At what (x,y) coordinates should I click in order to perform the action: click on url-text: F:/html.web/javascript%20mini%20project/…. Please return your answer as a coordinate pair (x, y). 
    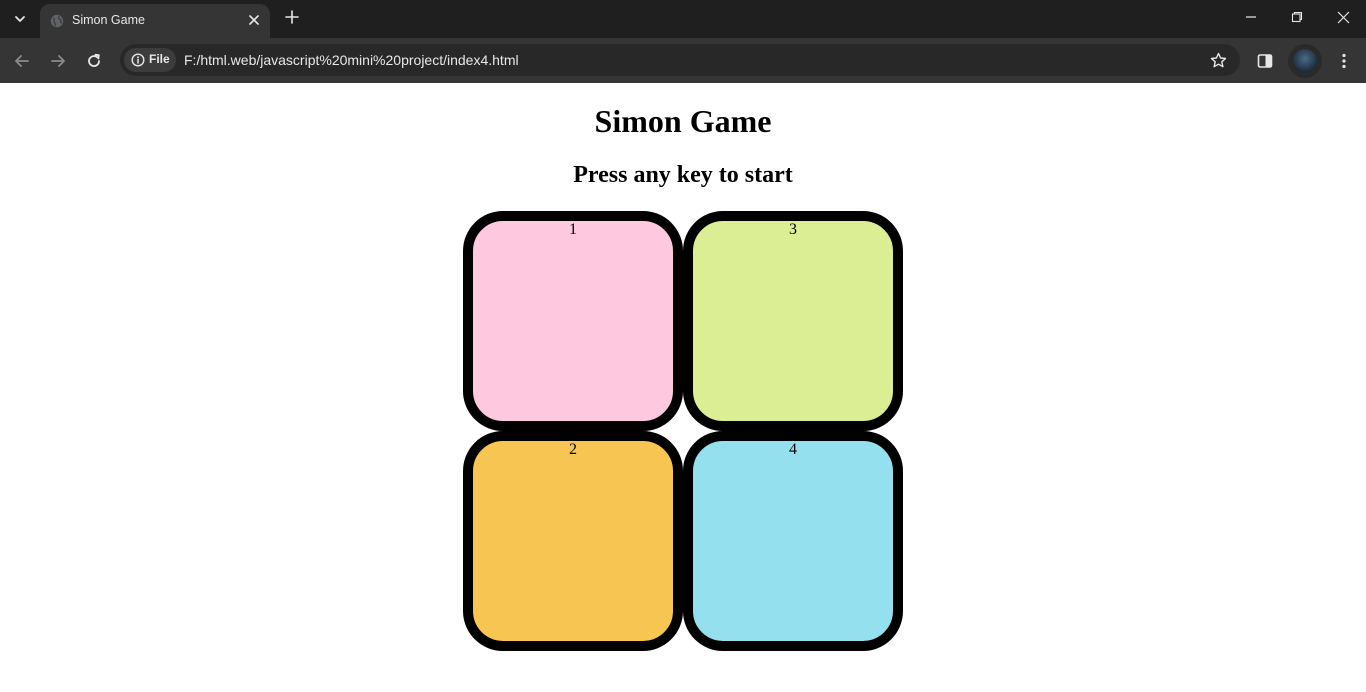
    Looking at the image, I should click on (351, 60).